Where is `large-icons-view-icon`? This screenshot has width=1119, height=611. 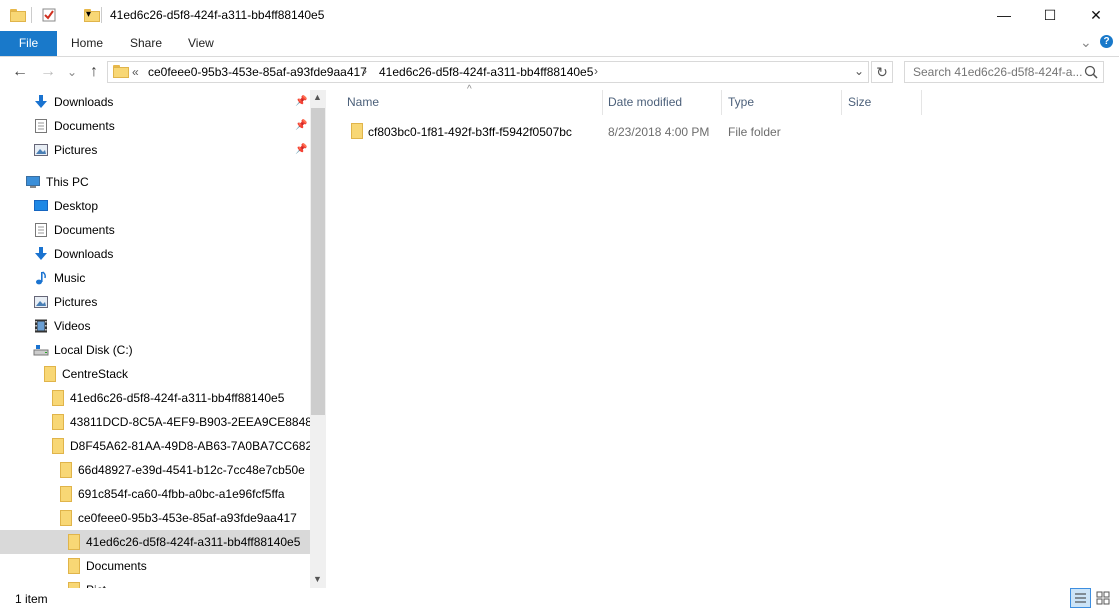
large-icons-view-icon is located at coordinates (1103, 598).